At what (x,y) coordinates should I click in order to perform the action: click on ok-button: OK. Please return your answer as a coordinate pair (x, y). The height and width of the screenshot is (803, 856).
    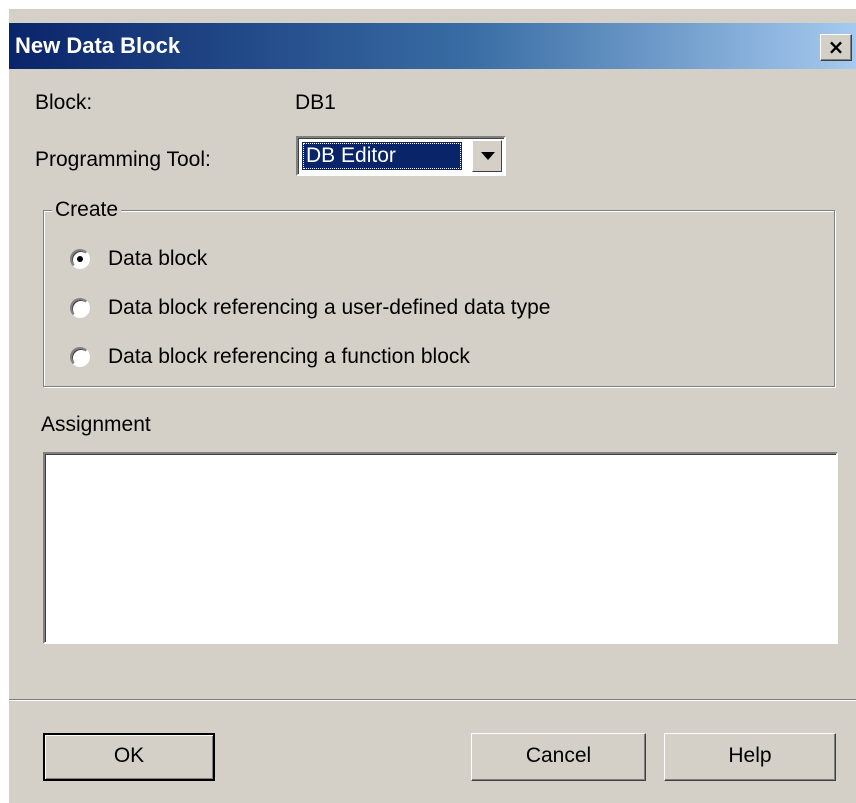
    Looking at the image, I should click on (129, 757).